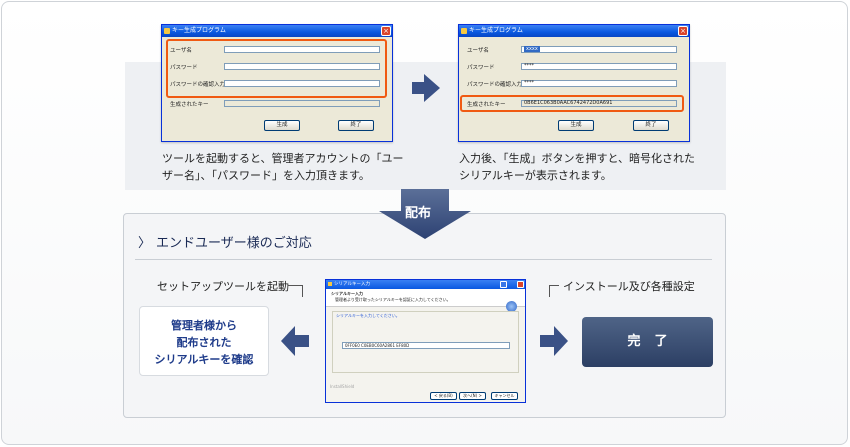 Image resolution: width=850 pixels, height=447 pixels. I want to click on input-highlight, so click(276, 68).